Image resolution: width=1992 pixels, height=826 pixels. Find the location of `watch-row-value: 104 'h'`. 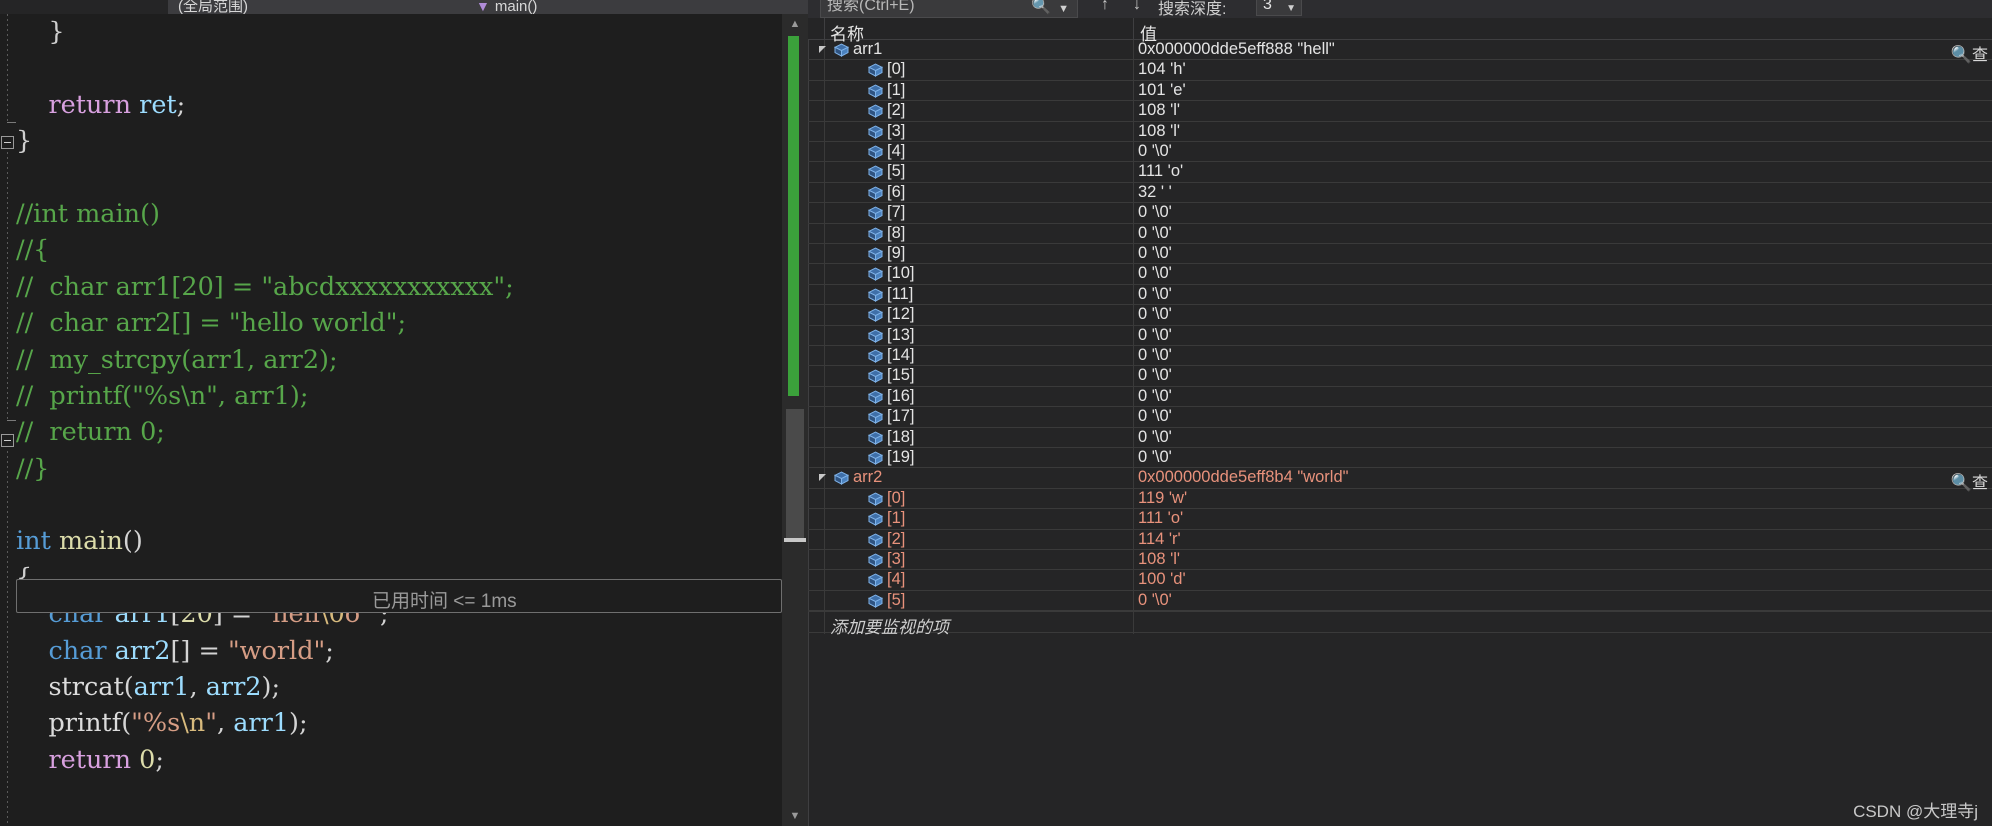

watch-row-value: 104 'h' is located at coordinates (1162, 70).